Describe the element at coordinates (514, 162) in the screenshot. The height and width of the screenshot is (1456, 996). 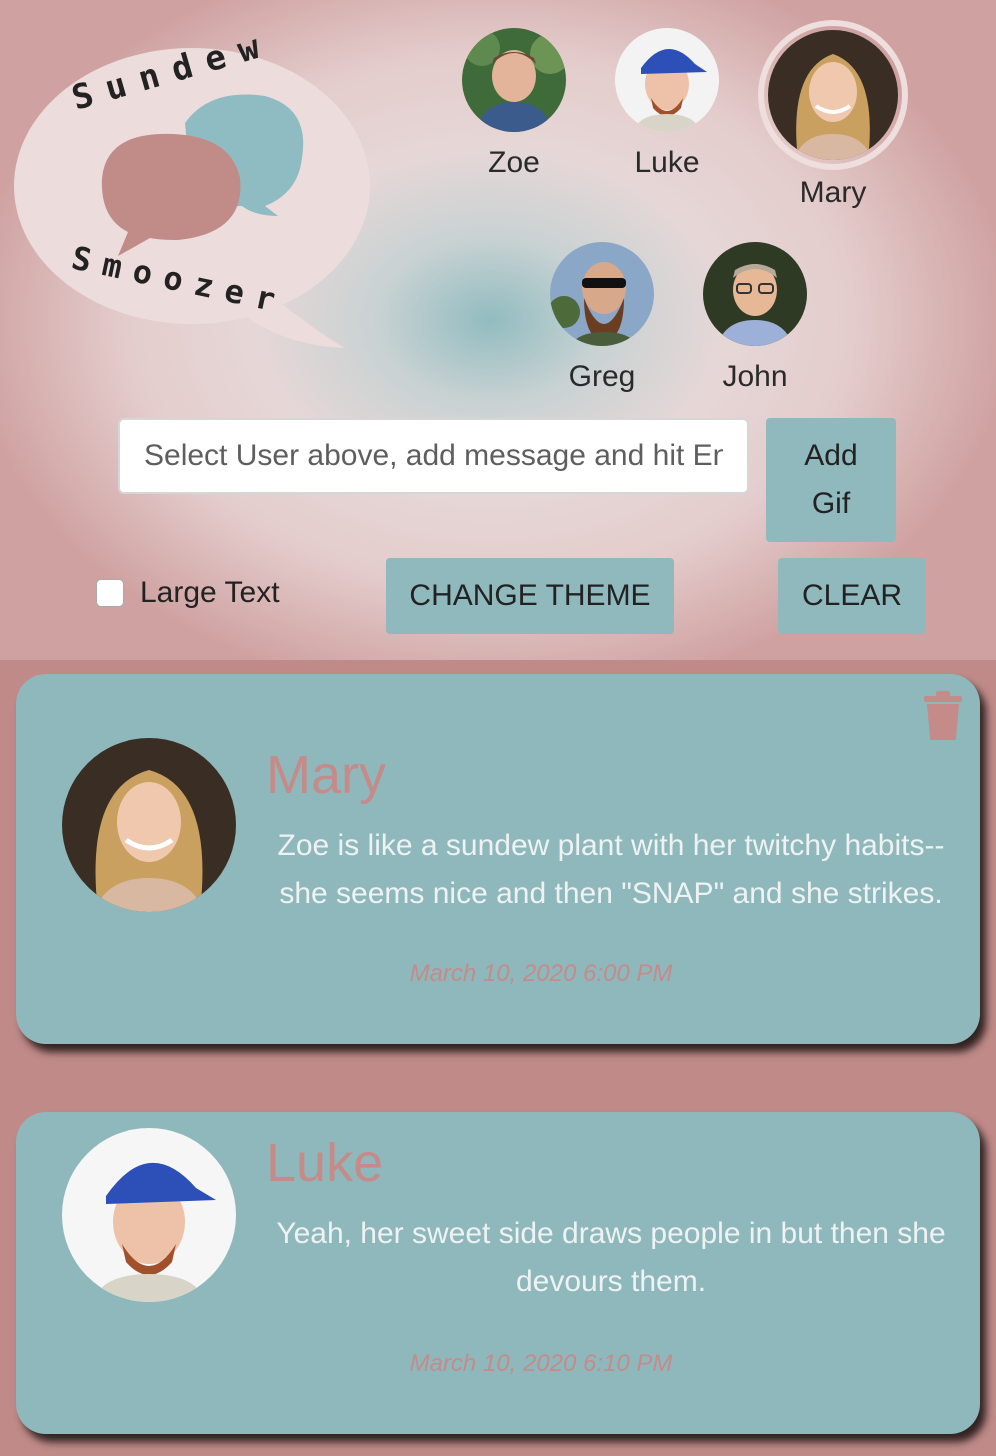
I see `user-name-zoe: Zoe` at that location.